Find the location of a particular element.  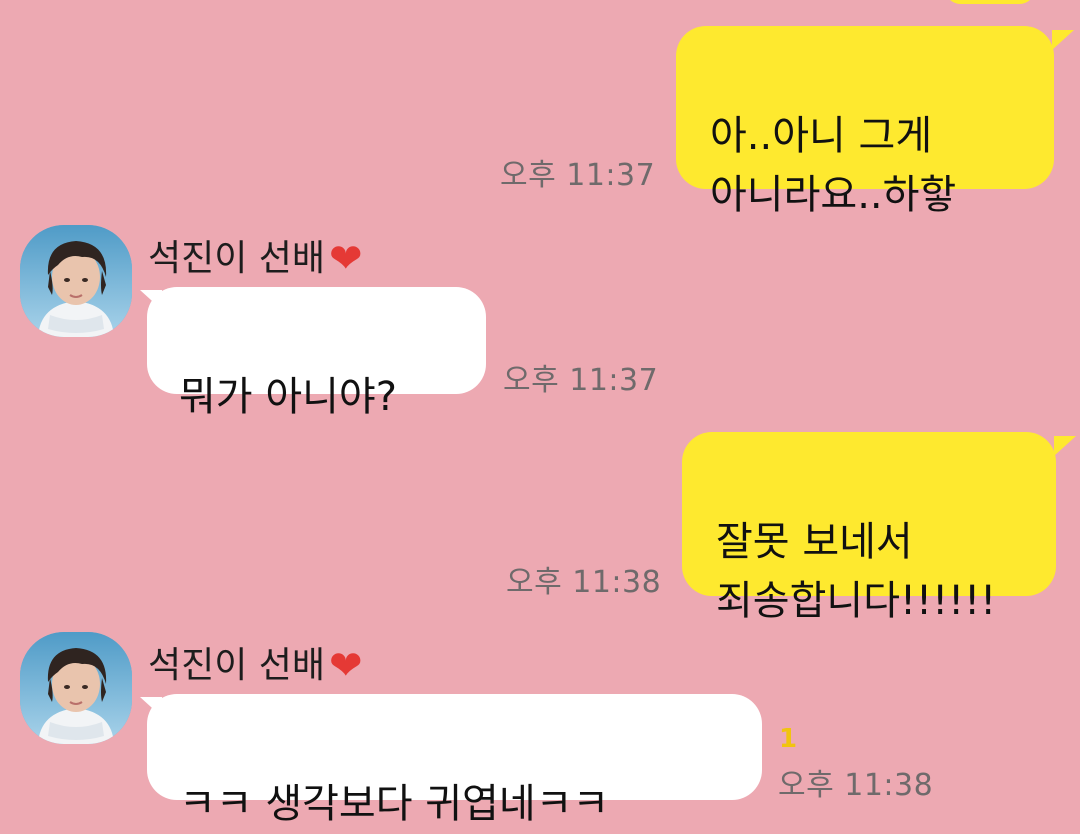

message-text: 아..아니 그게 아니라요..하핳 is located at coordinates (833, 165).